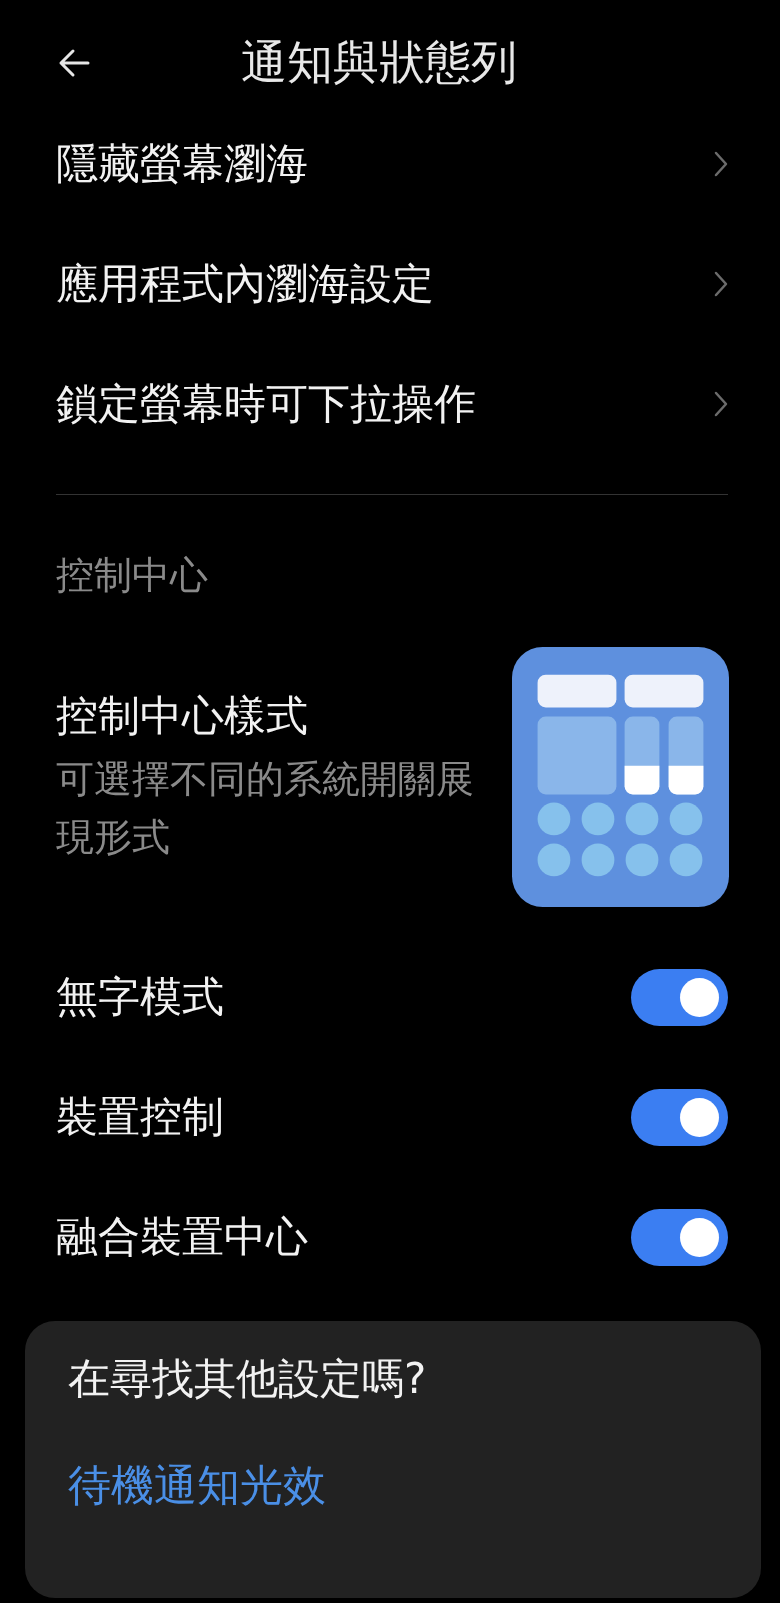  What do you see at coordinates (390, 404) in the screenshot?
I see `settings-item: 鎖定螢幕時可下拉操作` at bounding box center [390, 404].